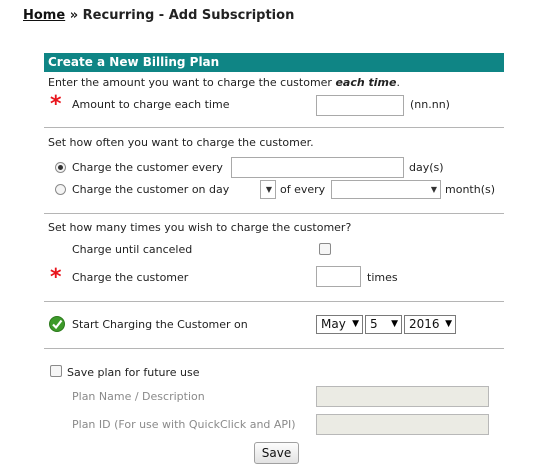  Describe the element at coordinates (382, 277) in the screenshot. I see `times-unit: times` at that location.